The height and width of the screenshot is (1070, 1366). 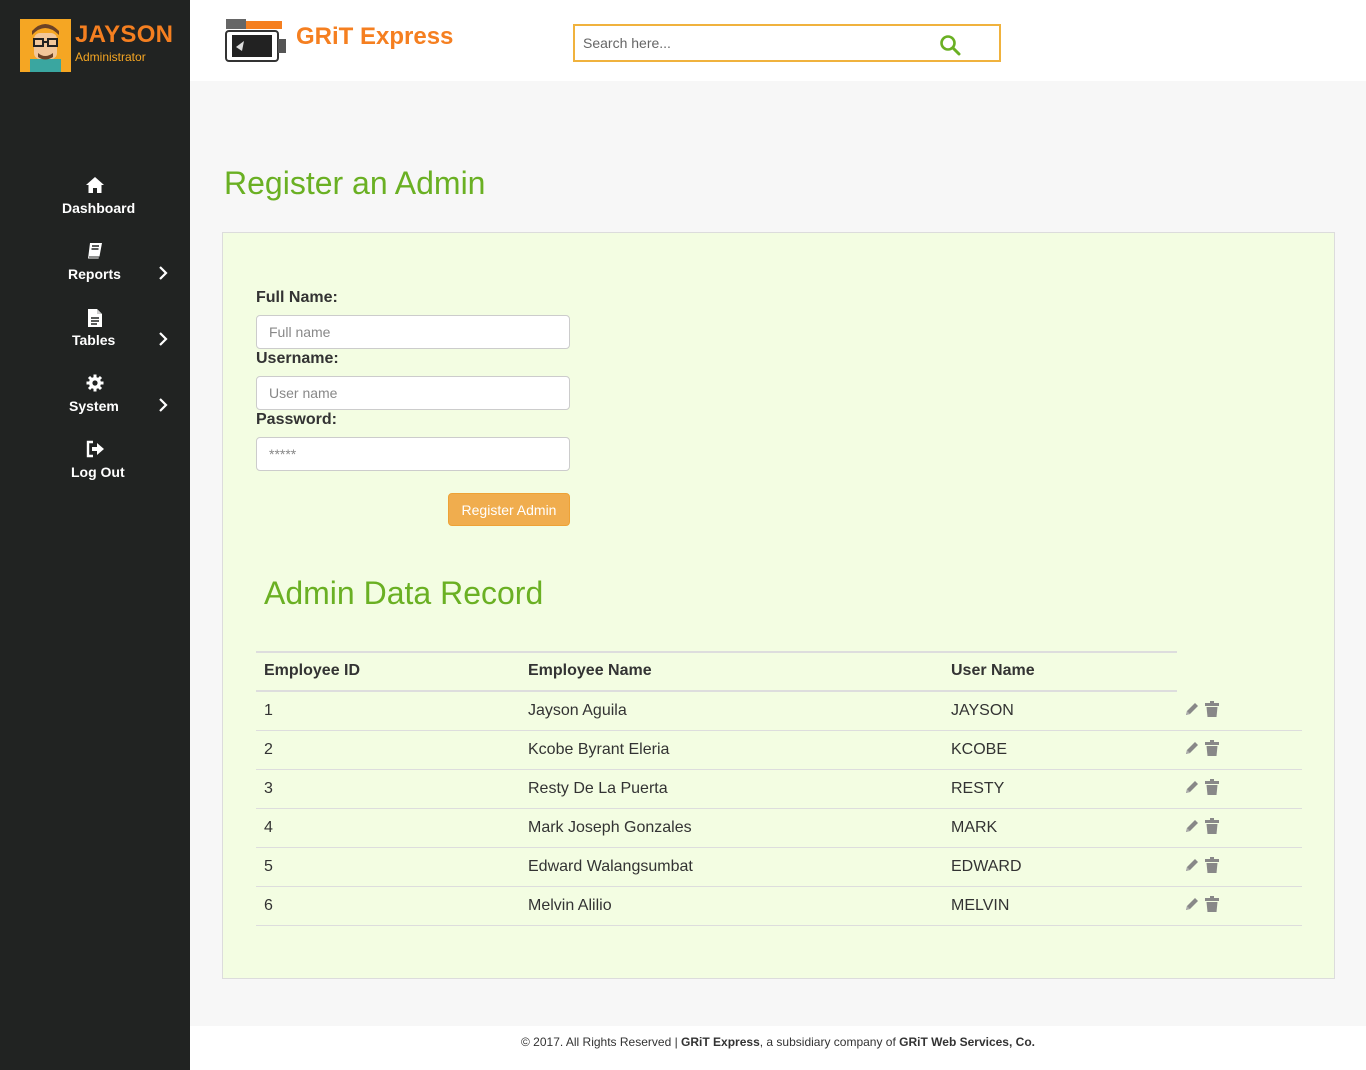 I want to click on sidebar-item-logout: Log Out, so click(x=95, y=467).